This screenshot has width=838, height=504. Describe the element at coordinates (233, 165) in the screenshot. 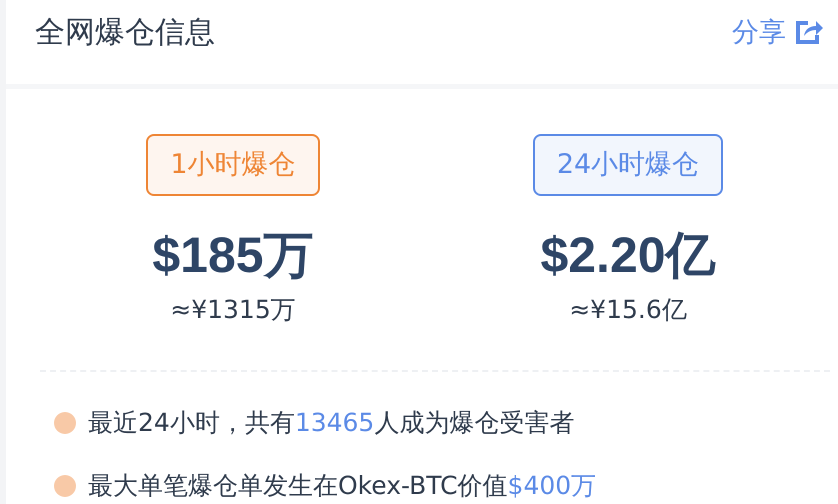

I see `period-tag: 1小时爆仓` at that location.